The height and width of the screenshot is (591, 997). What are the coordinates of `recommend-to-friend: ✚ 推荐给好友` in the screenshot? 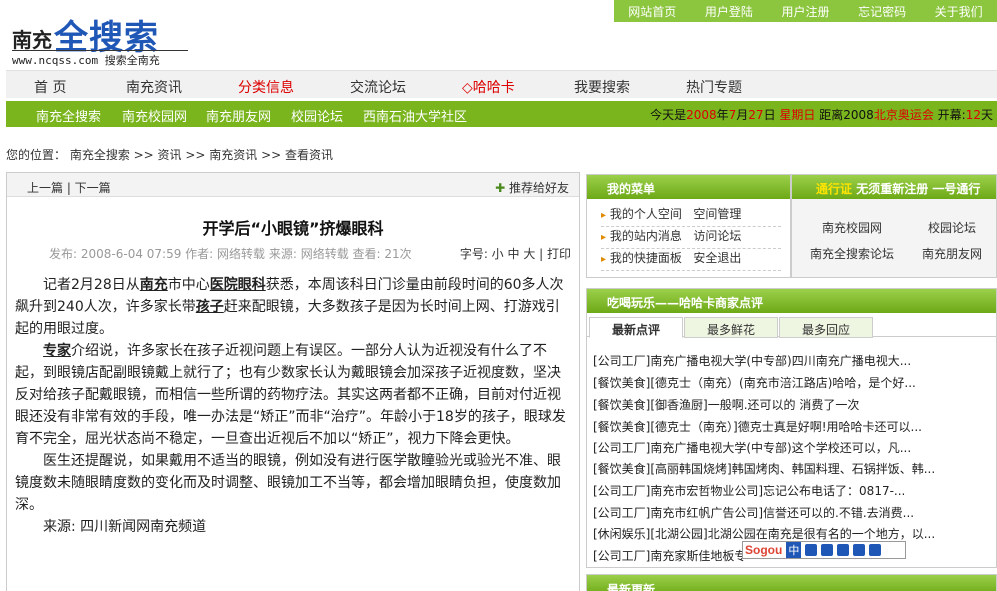 It's located at (532, 187).